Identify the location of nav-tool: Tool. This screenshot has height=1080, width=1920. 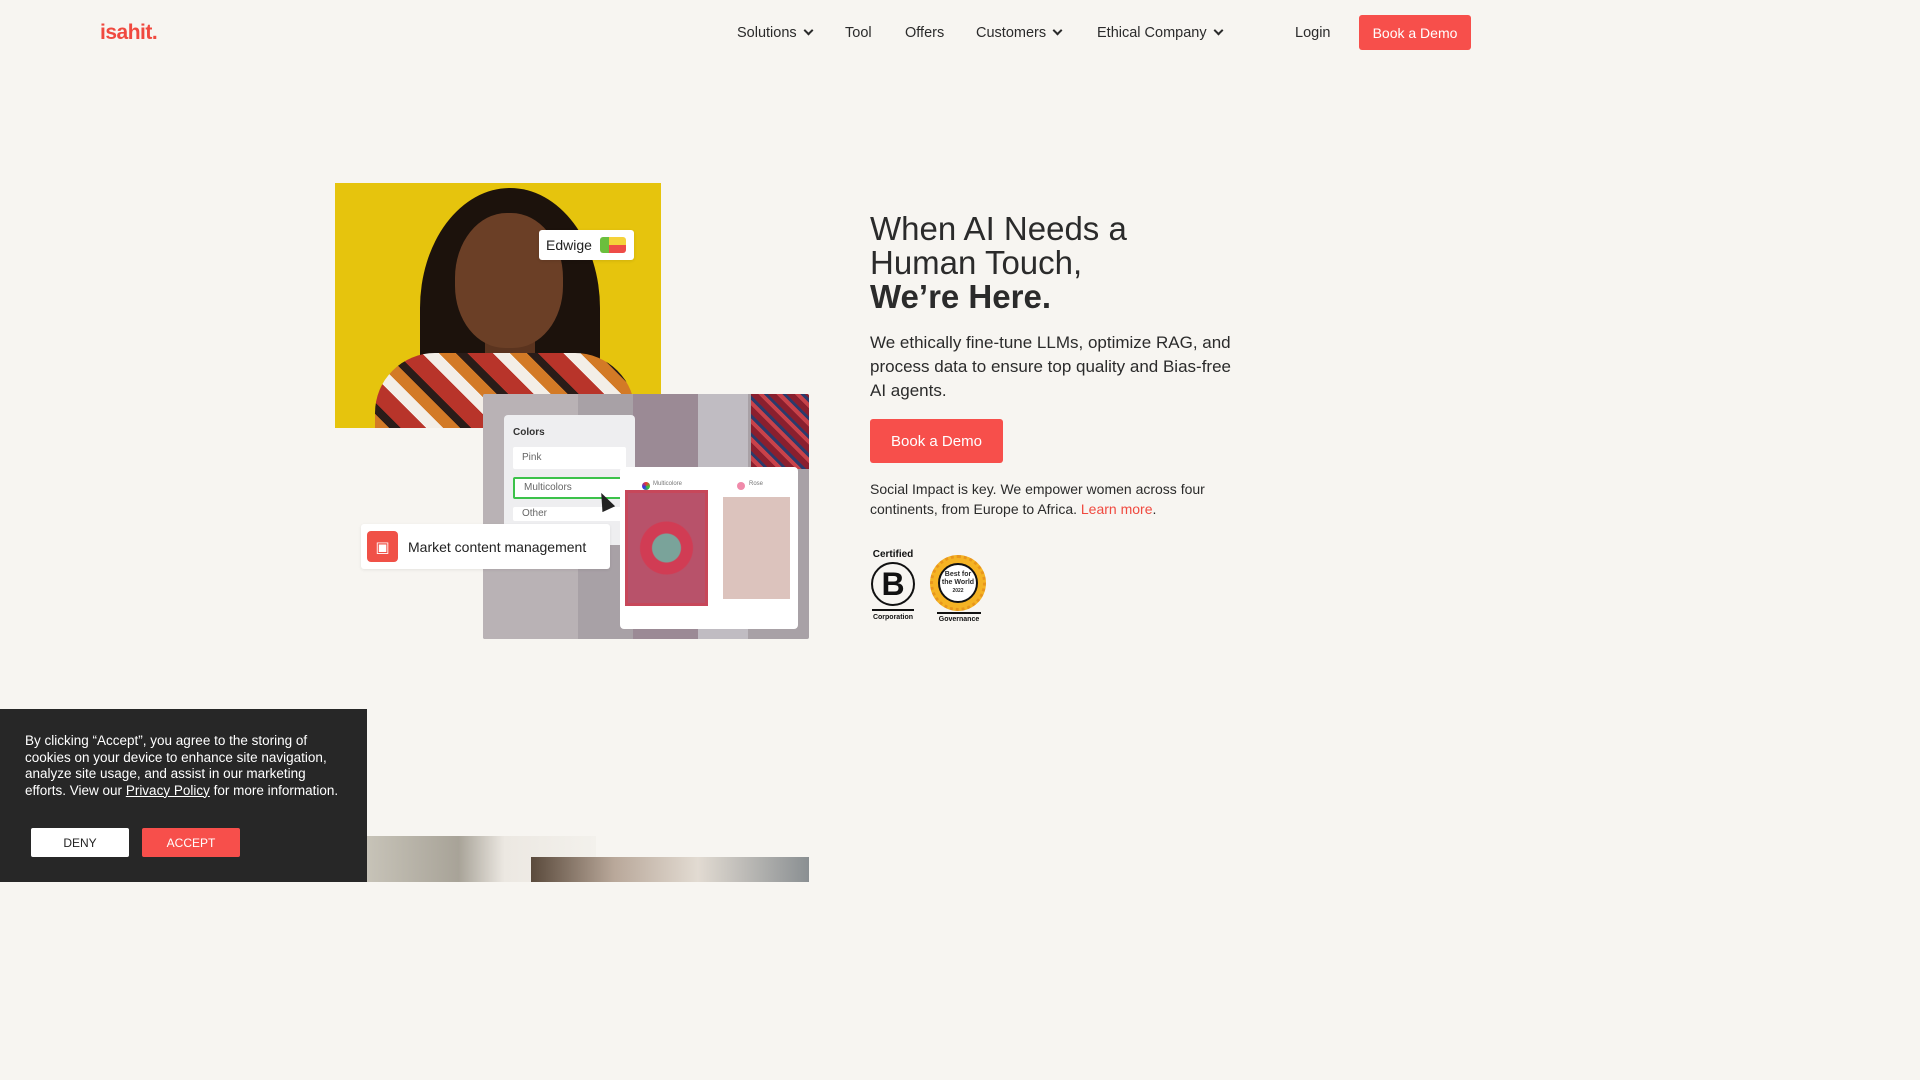
(858, 33).